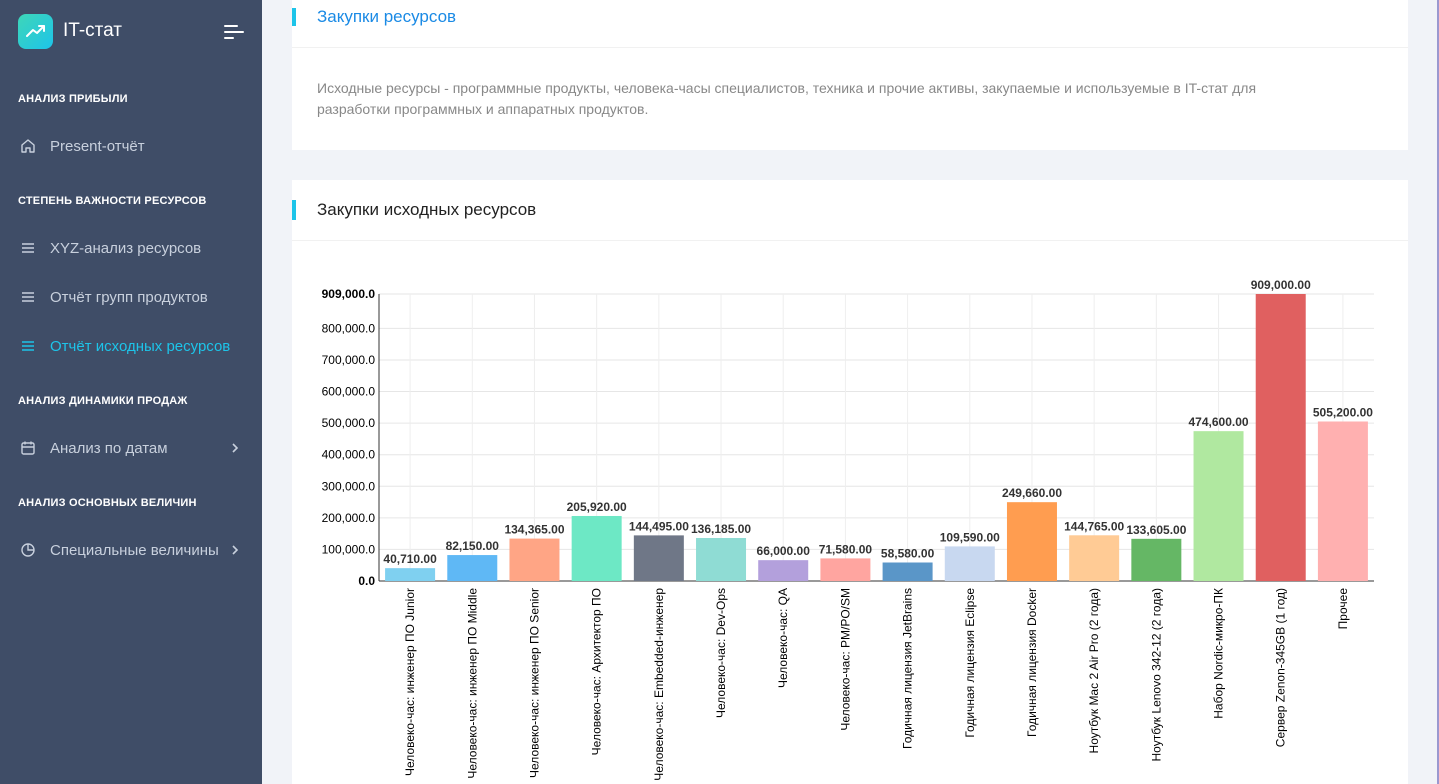 The image size is (1439, 784). Describe the element at coordinates (908, 554) in the screenshot. I see `bar-value-label: 58,580.00` at that location.